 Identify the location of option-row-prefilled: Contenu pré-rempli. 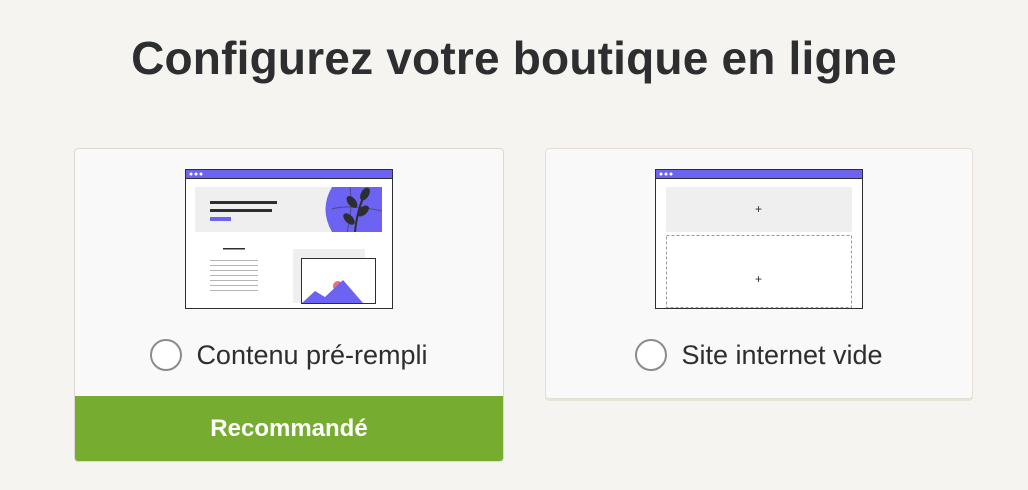
(289, 355).